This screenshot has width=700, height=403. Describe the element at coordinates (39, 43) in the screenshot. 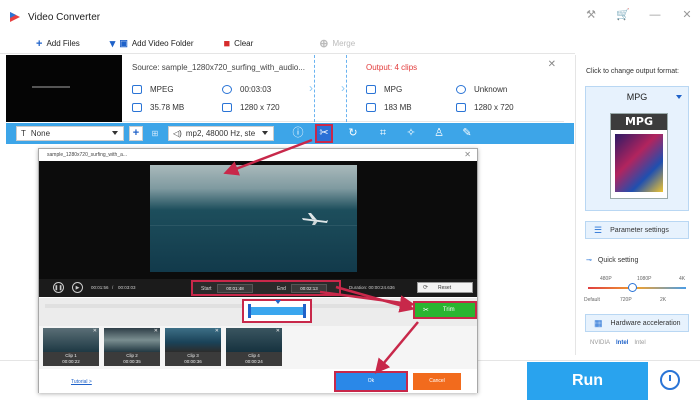

I see `plus-icon: +` at that location.